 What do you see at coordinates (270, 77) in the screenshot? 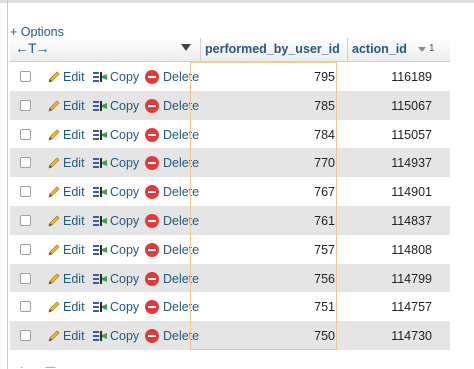
I see `cell-performed-by-user-id: 795` at bounding box center [270, 77].